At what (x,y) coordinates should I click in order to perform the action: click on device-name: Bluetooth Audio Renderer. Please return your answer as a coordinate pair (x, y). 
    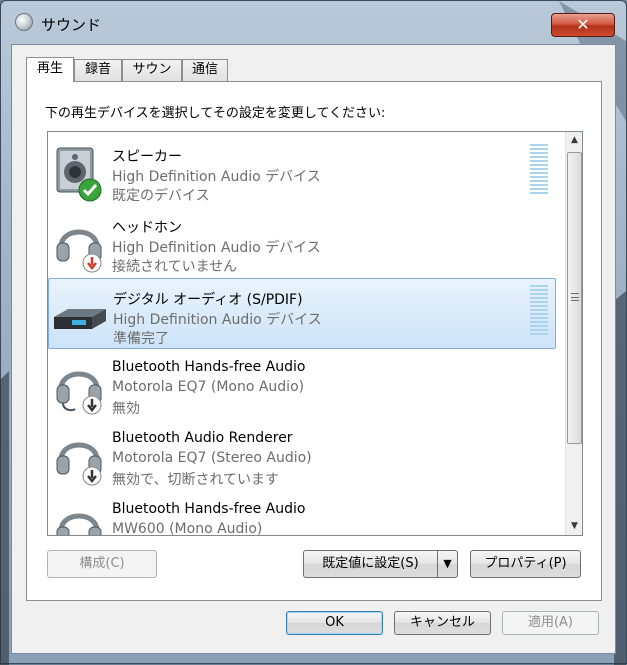
    Looking at the image, I should click on (202, 438).